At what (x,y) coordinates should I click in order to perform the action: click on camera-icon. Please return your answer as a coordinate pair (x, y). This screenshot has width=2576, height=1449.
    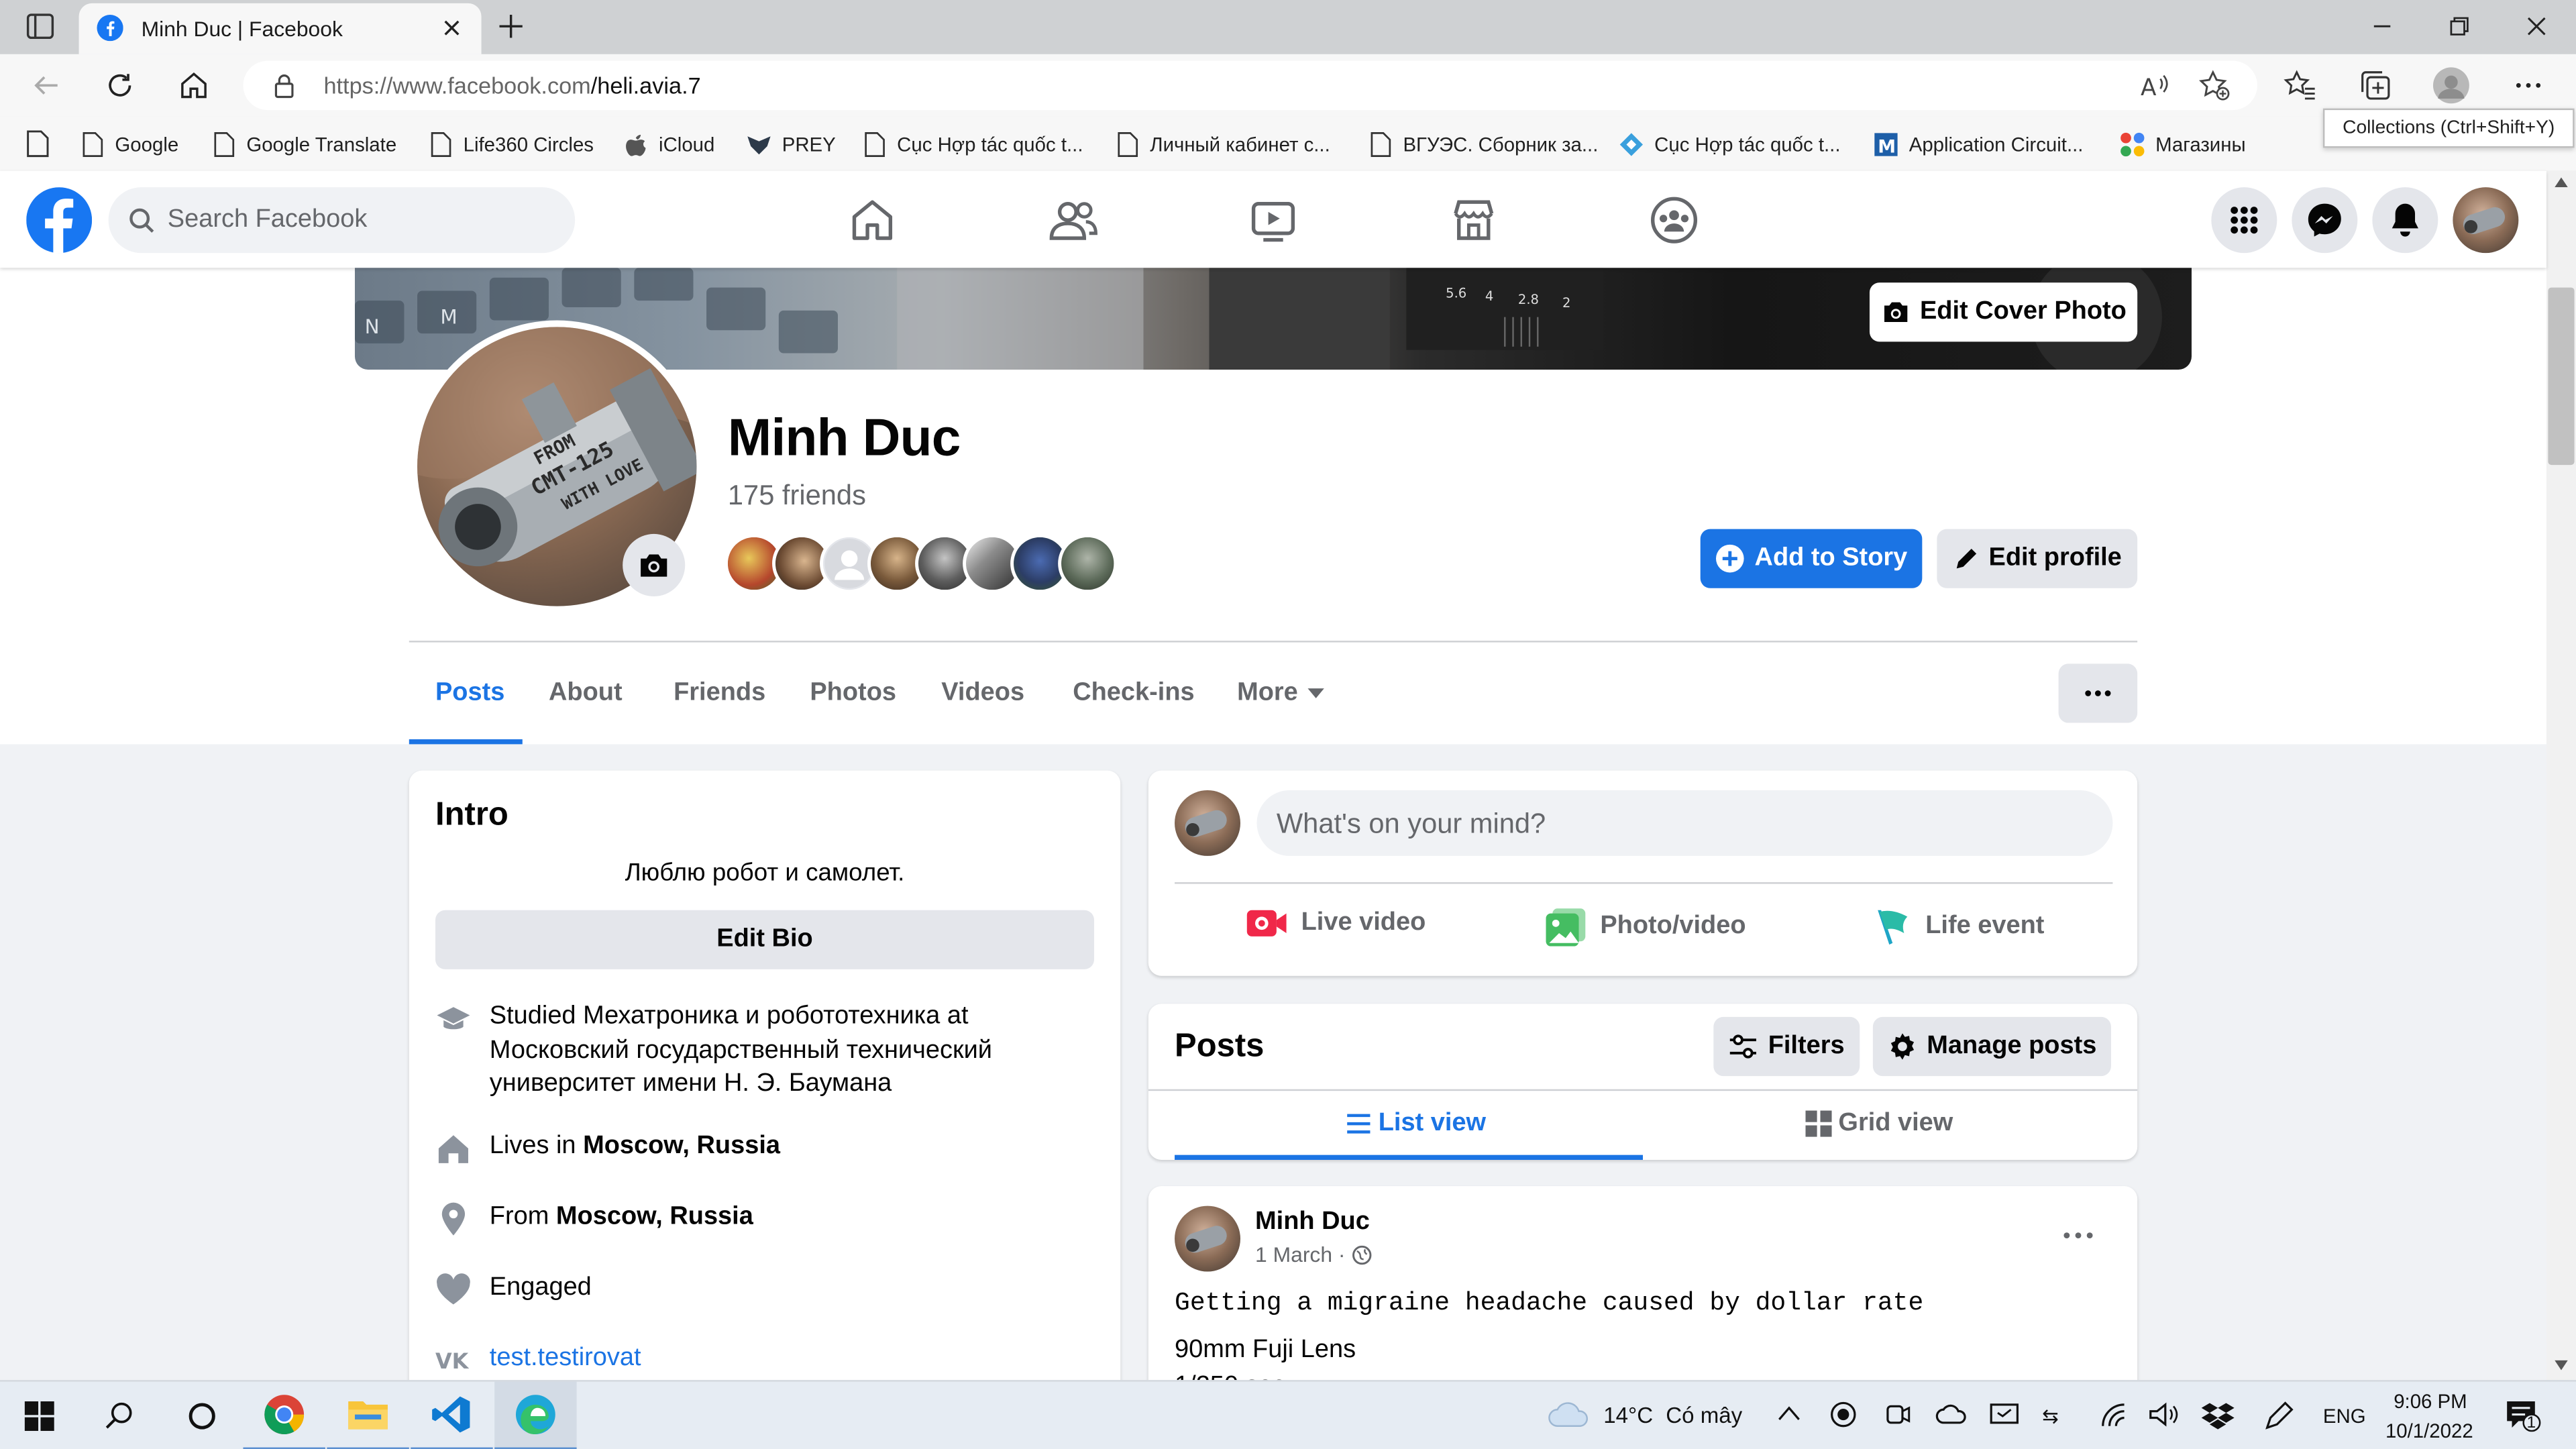
    Looking at the image, I should click on (1895, 312).